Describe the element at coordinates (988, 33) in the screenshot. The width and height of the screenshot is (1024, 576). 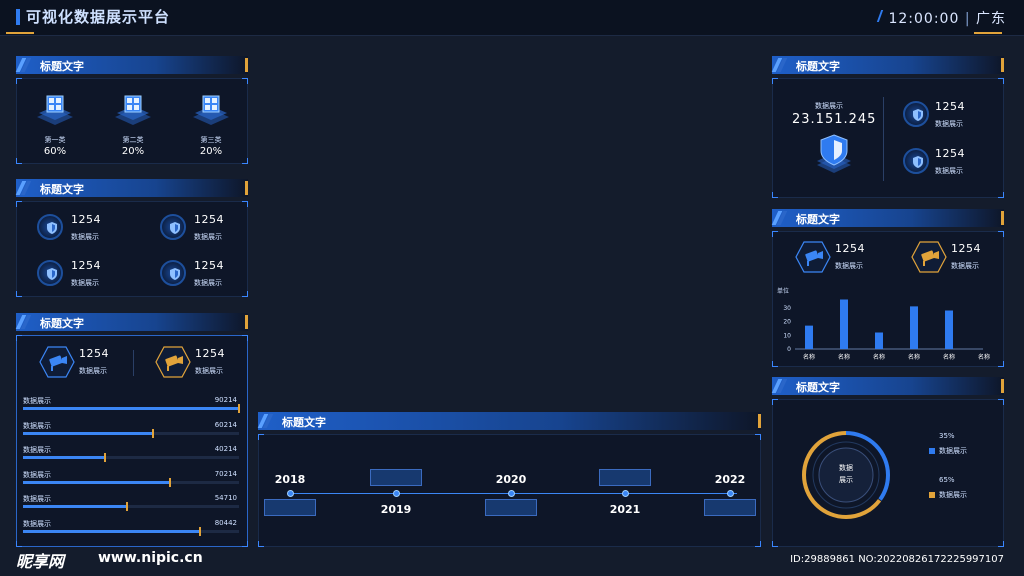
I see `header-underline-right` at that location.